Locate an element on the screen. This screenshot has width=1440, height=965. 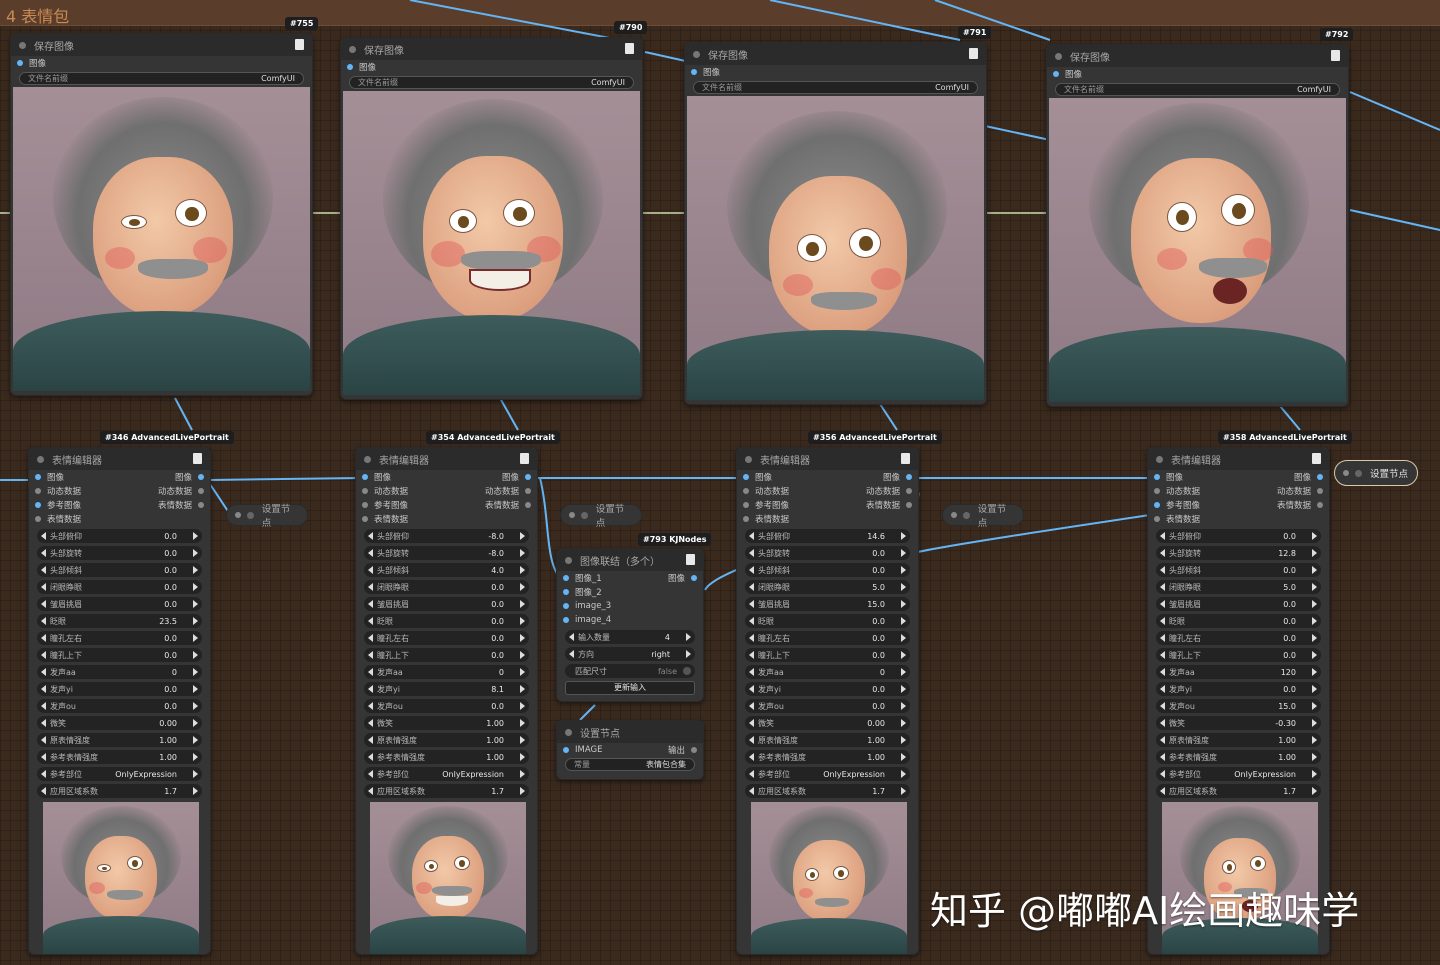
group-title: 4 表情包 is located at coordinates (720, 13).